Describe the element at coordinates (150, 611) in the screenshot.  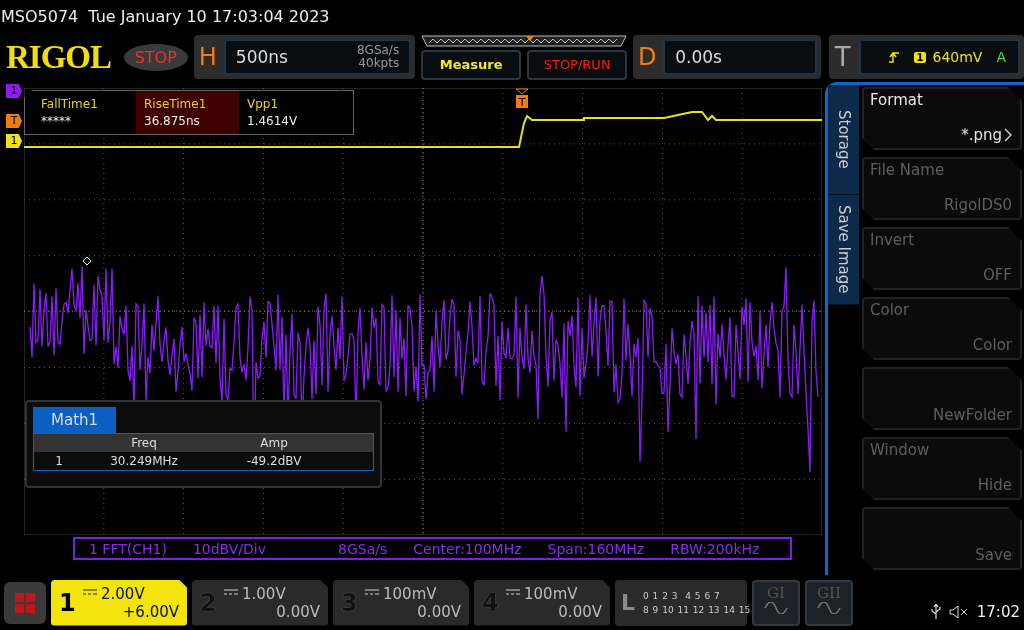
I see `channel-offset: +6.00V` at that location.